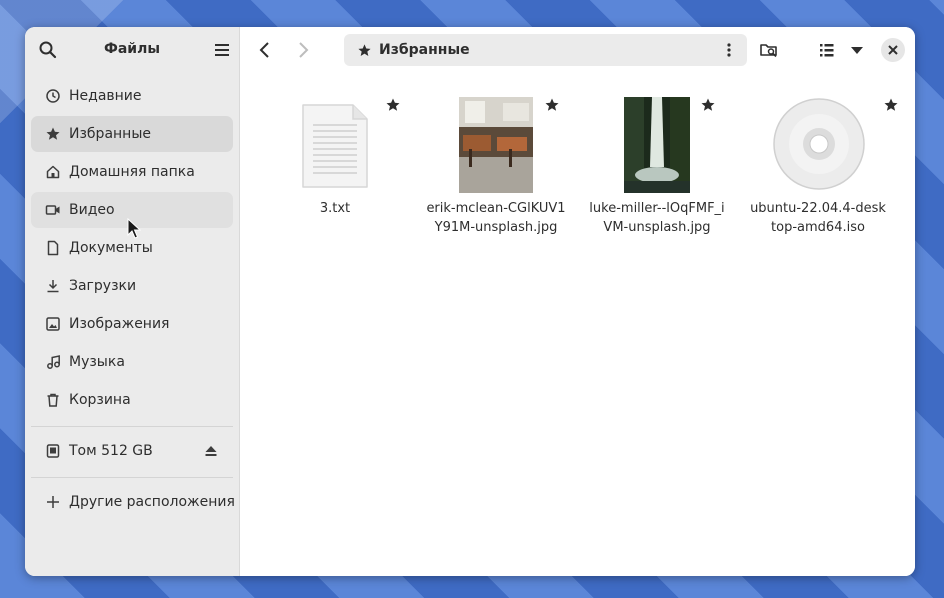 This screenshot has height=598, width=944. Describe the element at coordinates (424, 50) in the screenshot. I see `location-label: Избранные` at that location.